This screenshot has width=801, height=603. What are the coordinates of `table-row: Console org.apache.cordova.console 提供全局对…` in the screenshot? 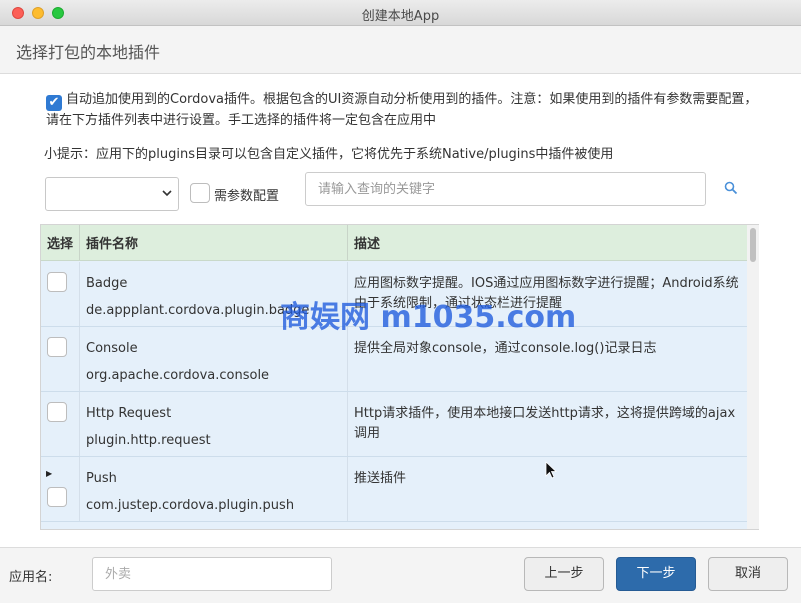 It's located at (394, 359).